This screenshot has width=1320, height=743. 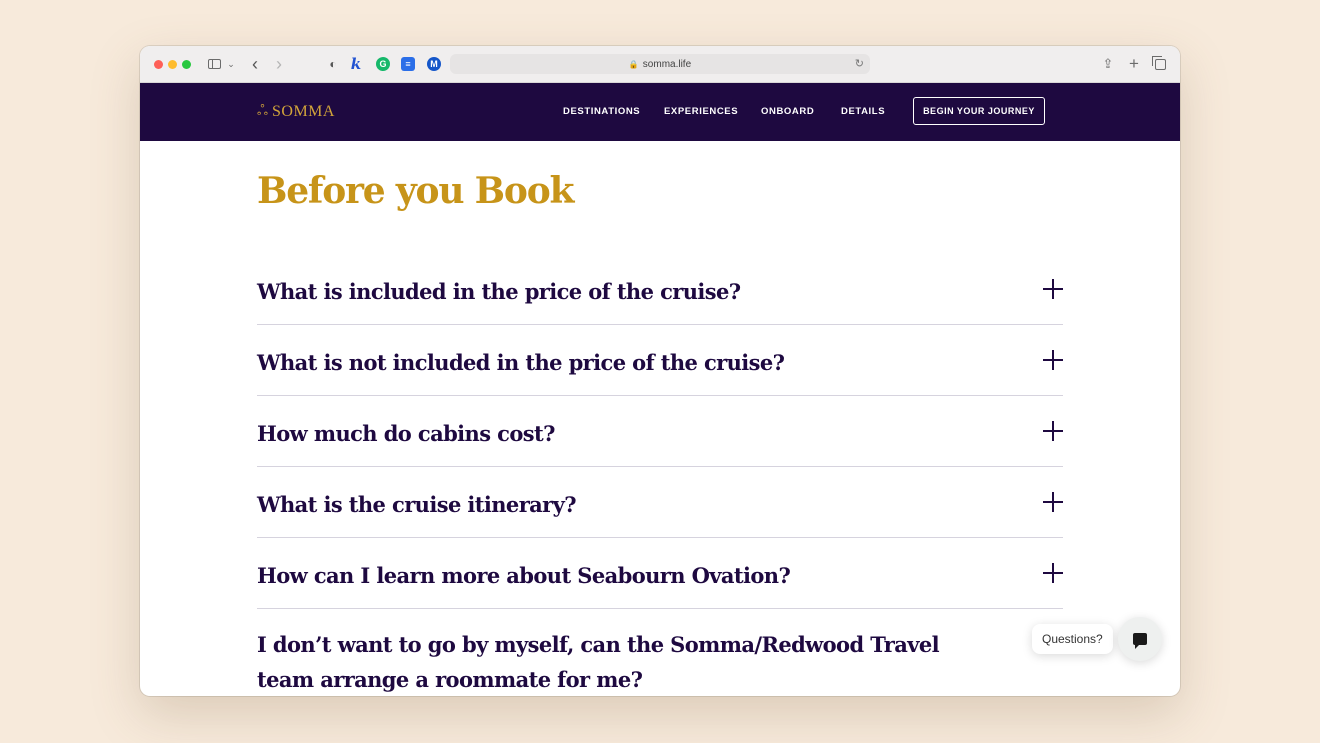 I want to click on forward-icon: ›, so click(x=279, y=64).